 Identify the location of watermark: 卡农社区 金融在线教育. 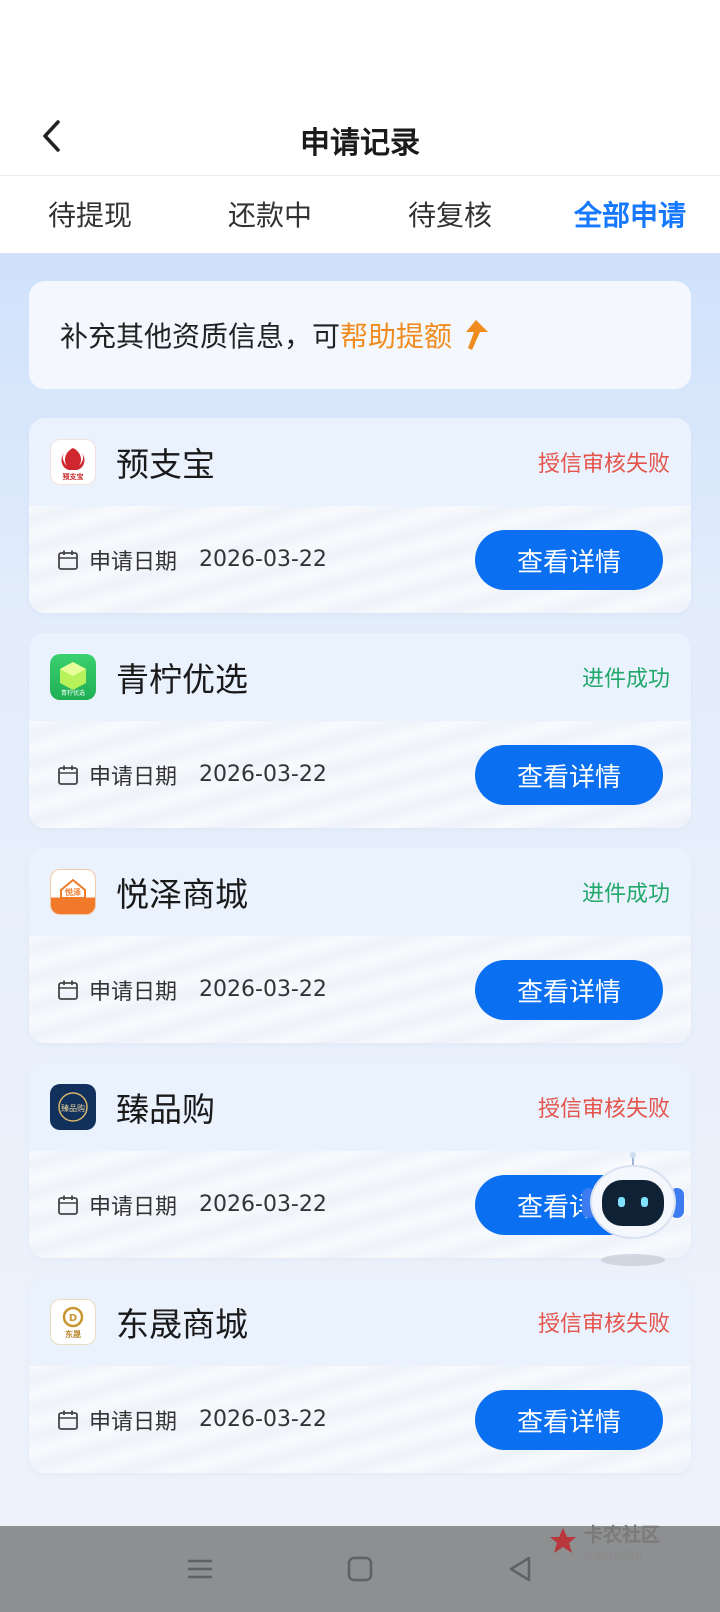
(604, 1541).